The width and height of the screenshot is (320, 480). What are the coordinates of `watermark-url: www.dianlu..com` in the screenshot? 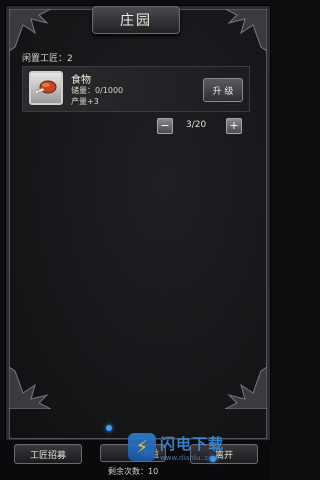 It's located at (190, 457).